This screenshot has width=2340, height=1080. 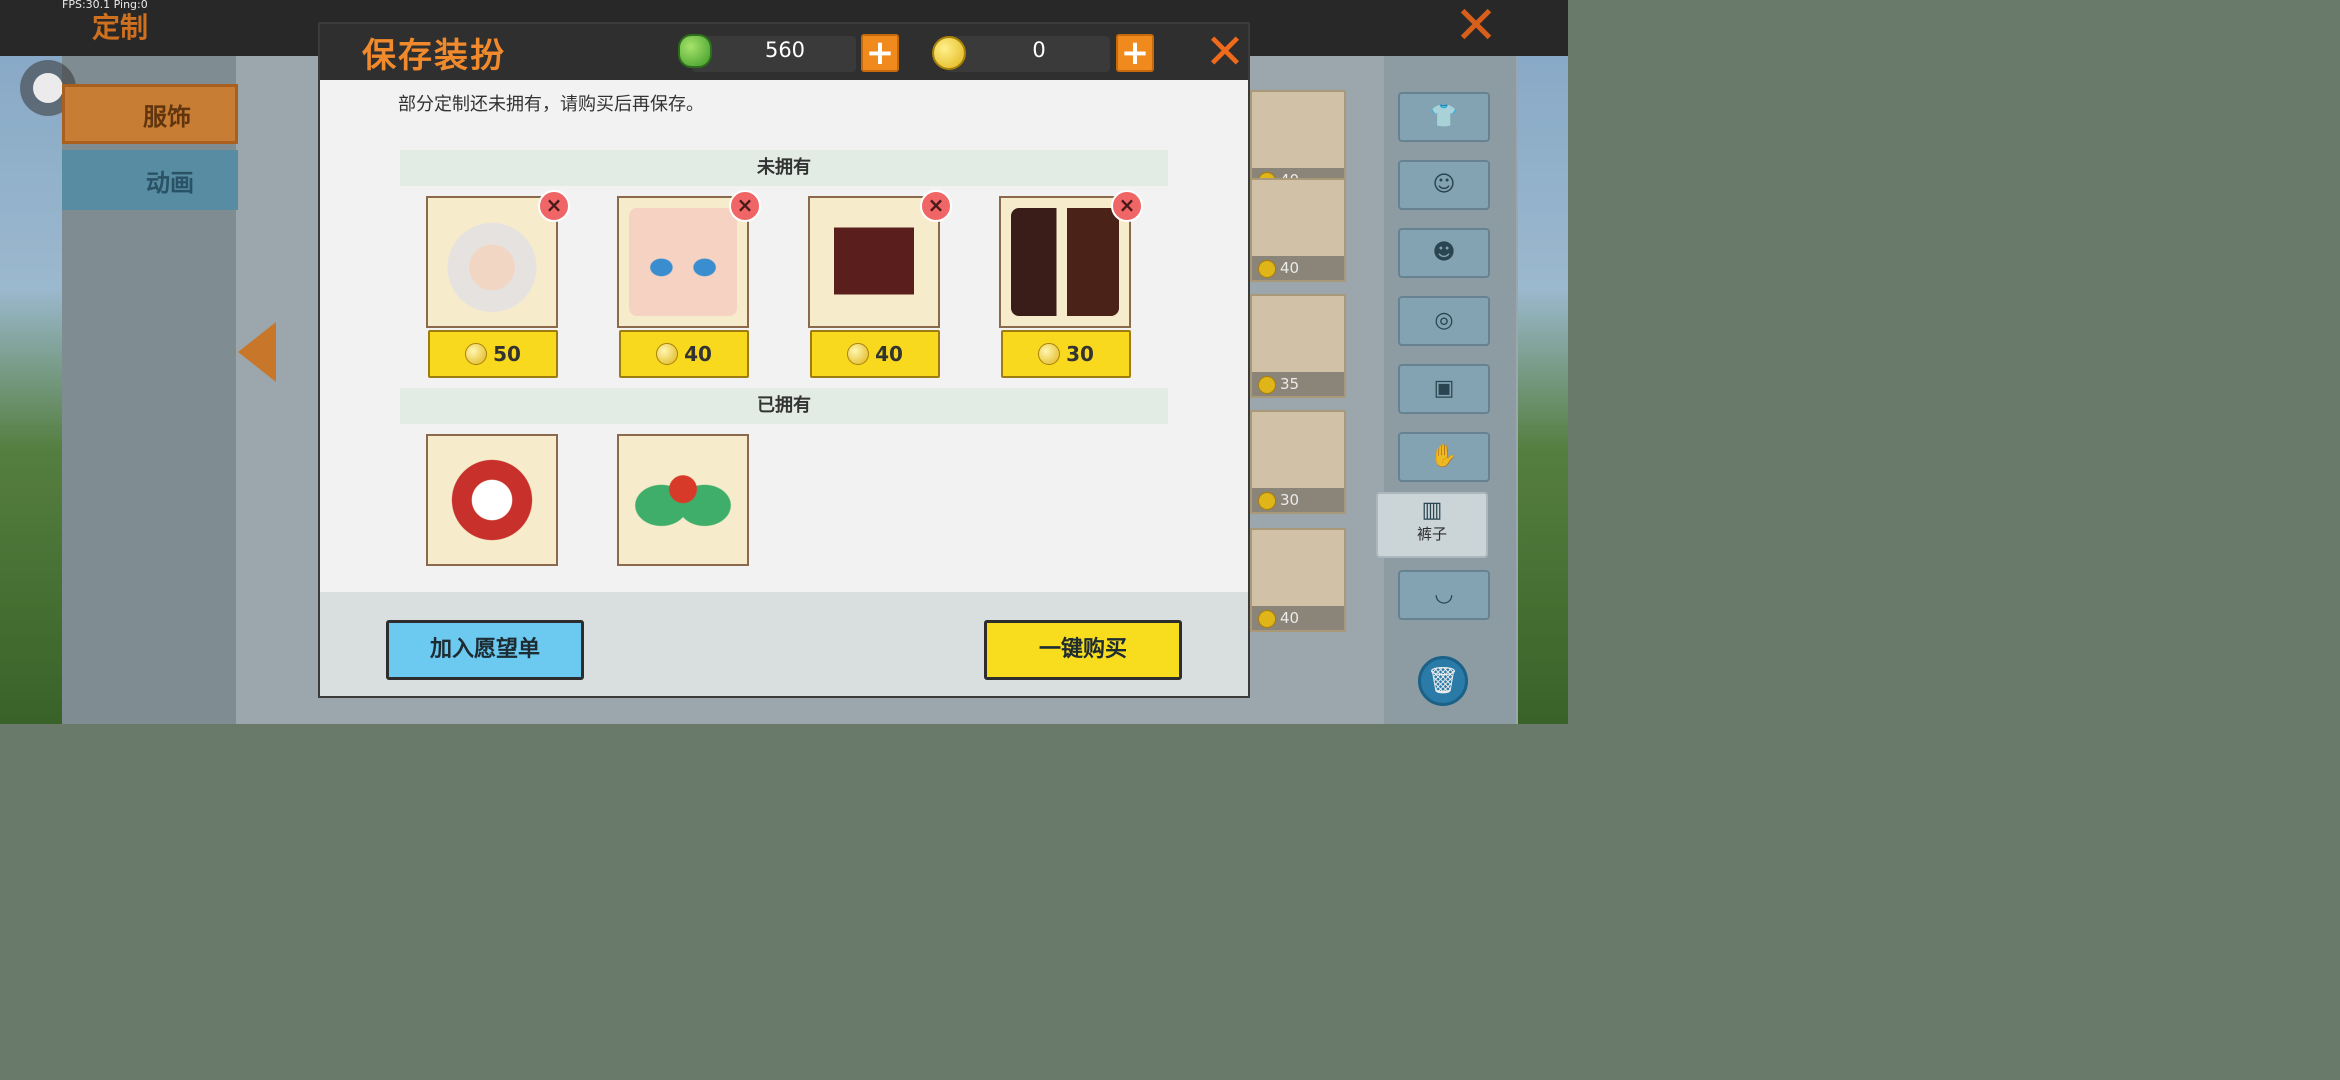 I want to click on add-to-wishlist-button: 加入愿望单, so click(x=485, y=650).